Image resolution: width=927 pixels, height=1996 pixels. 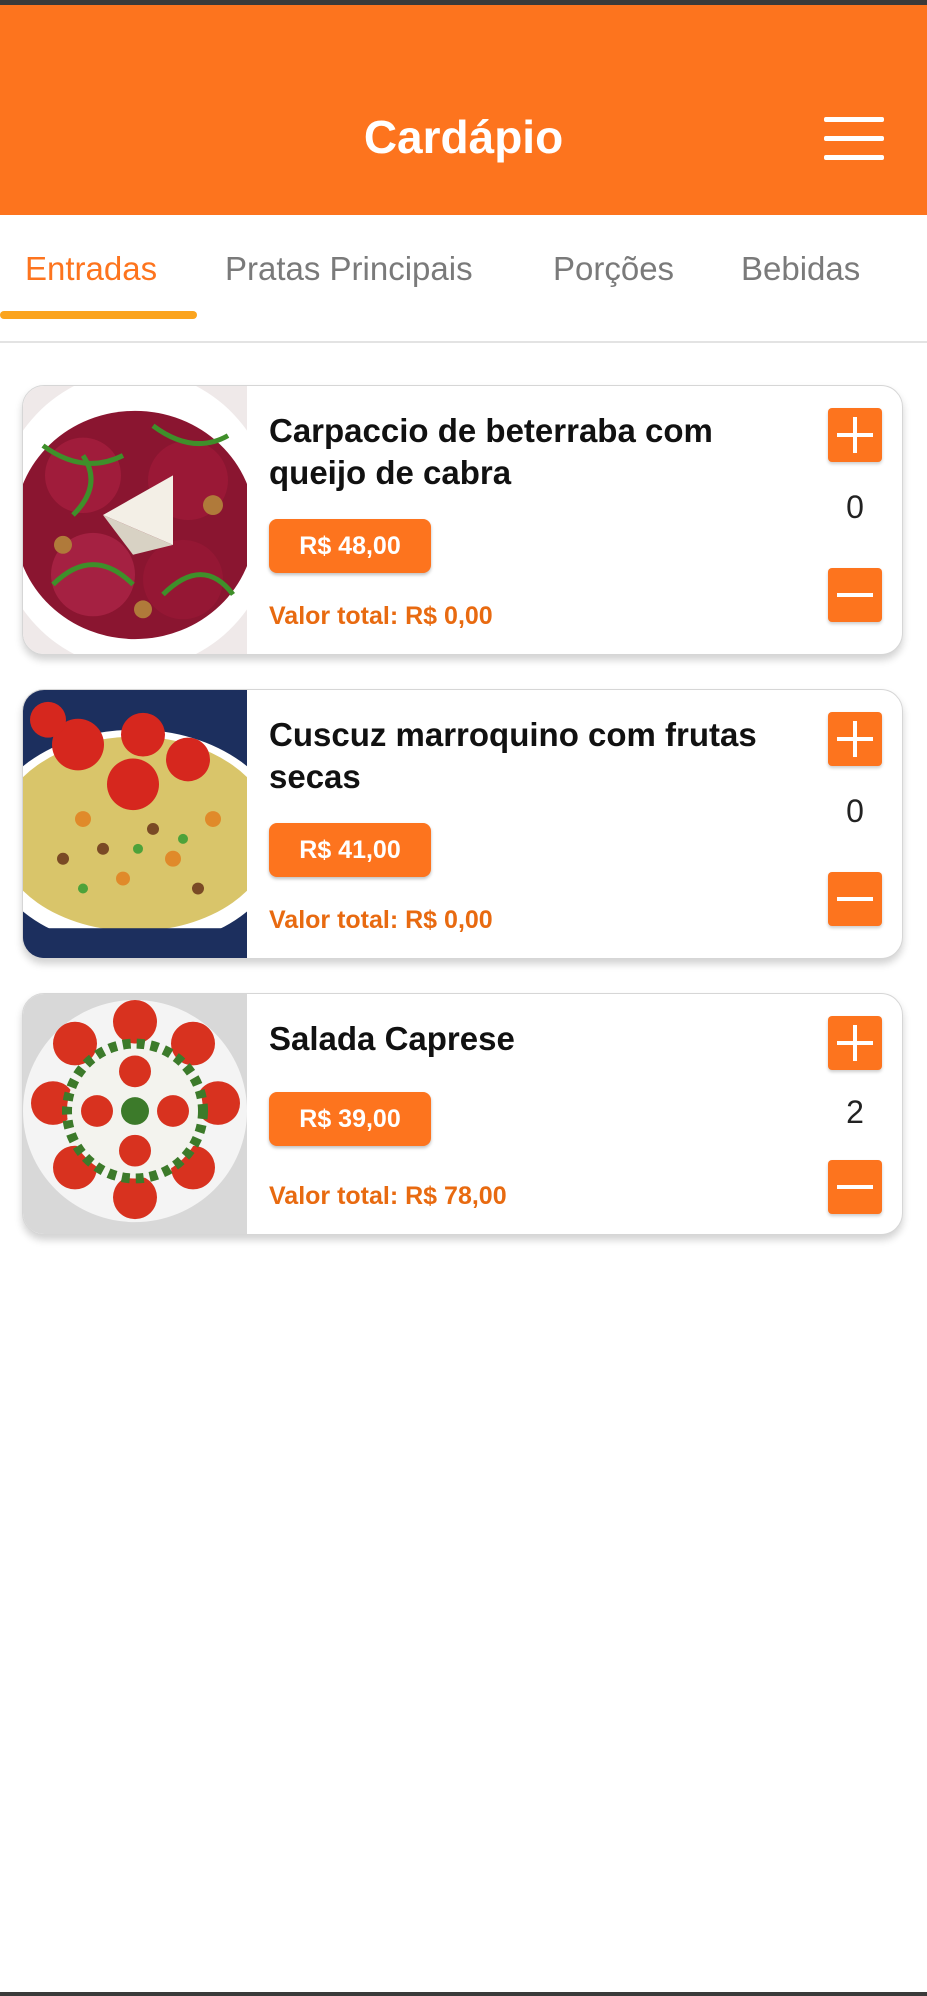 What do you see at coordinates (463, 110) in the screenshot?
I see `app-bar: Cardápio` at bounding box center [463, 110].